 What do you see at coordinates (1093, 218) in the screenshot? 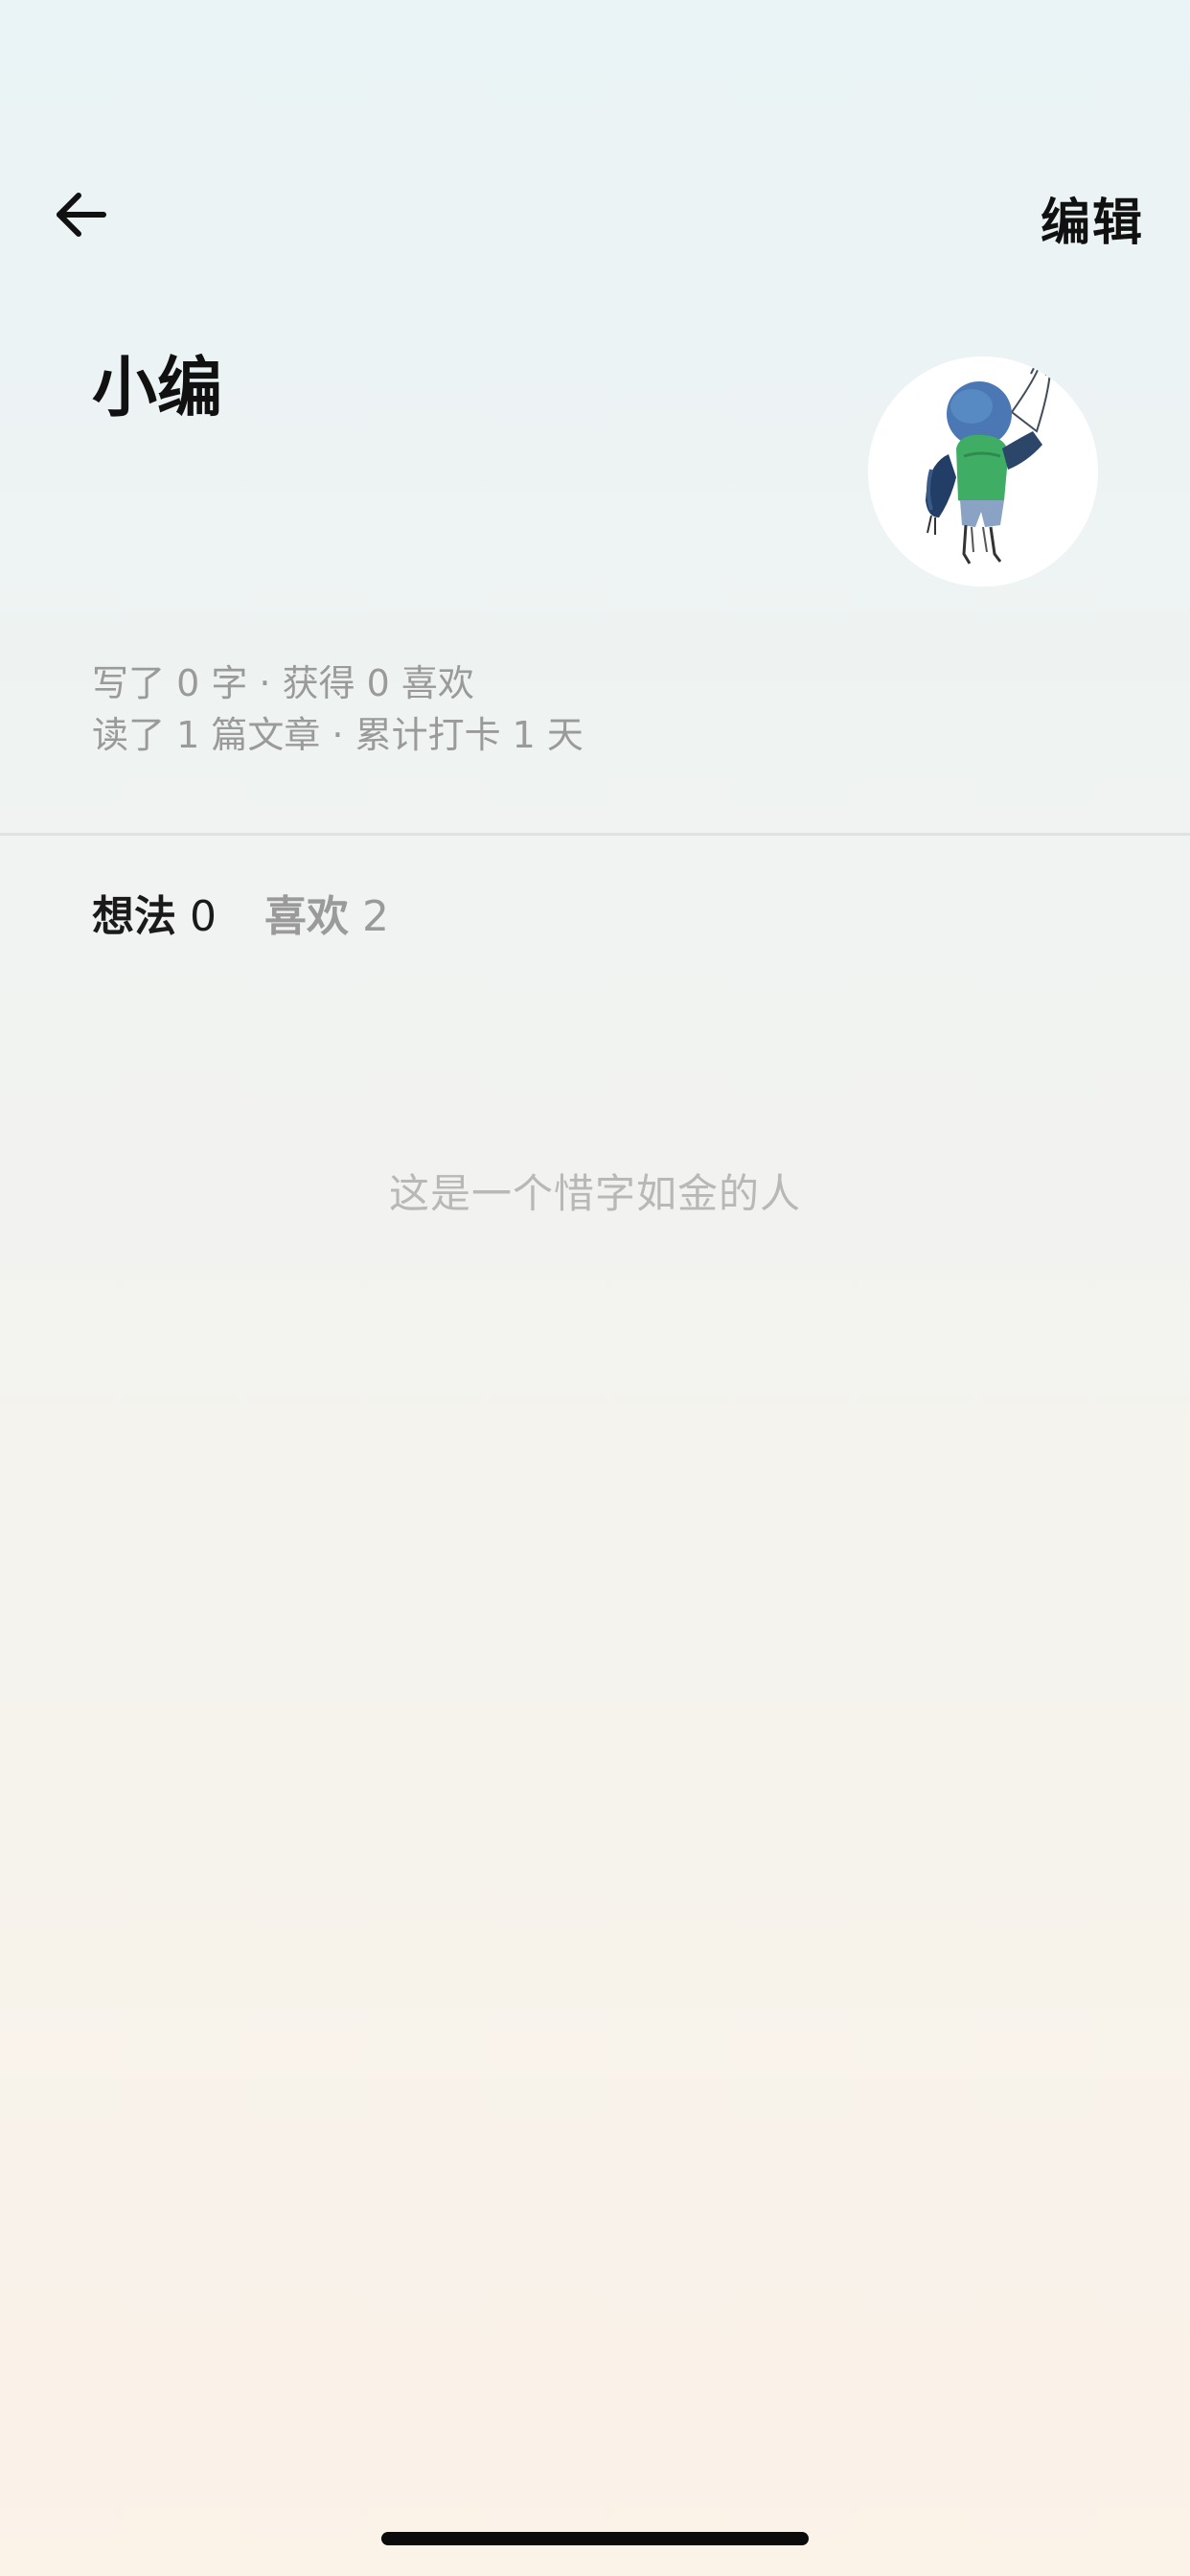
I see `edit-button: 编辑` at bounding box center [1093, 218].